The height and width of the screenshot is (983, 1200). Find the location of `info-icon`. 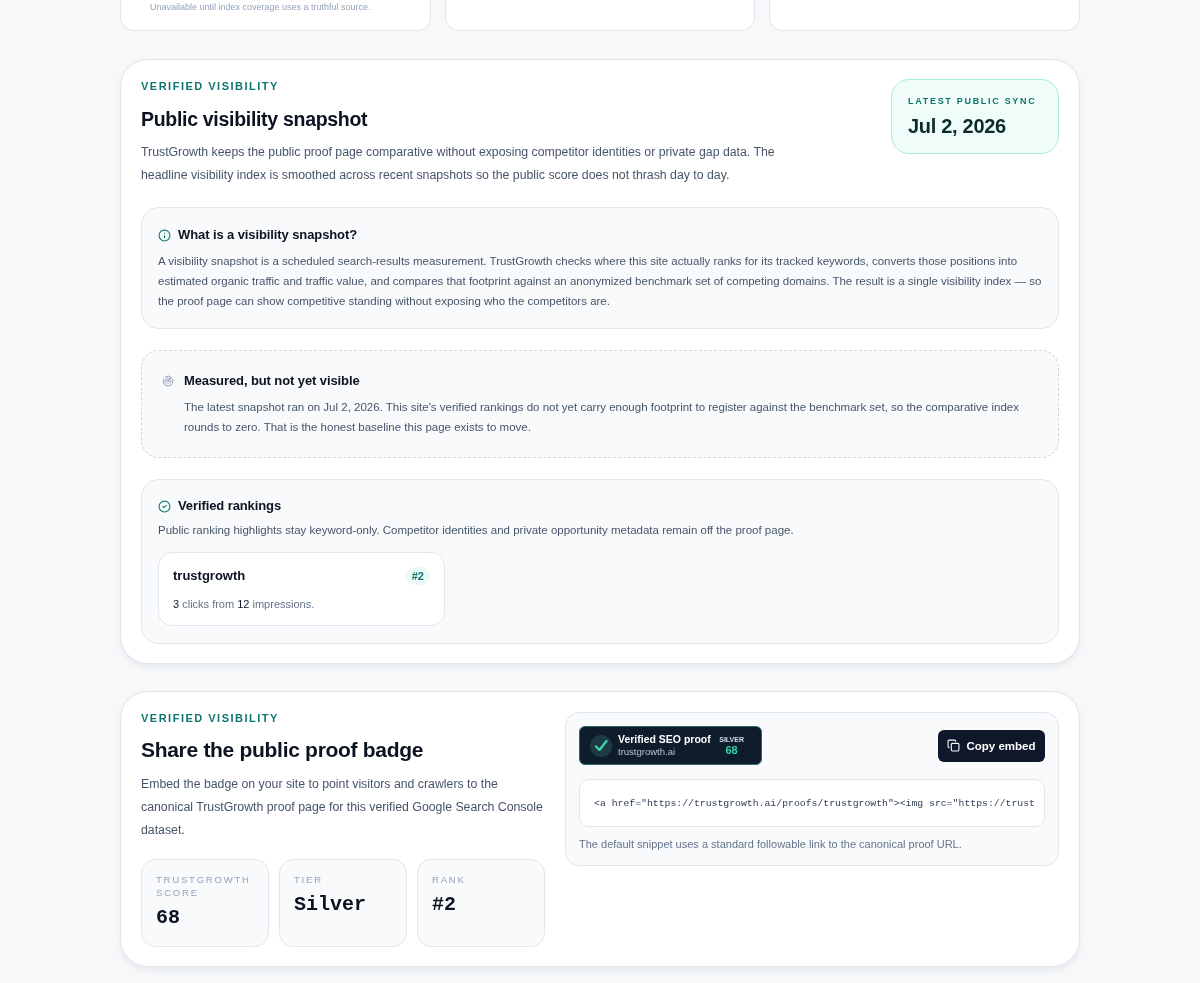

info-icon is located at coordinates (164, 235).